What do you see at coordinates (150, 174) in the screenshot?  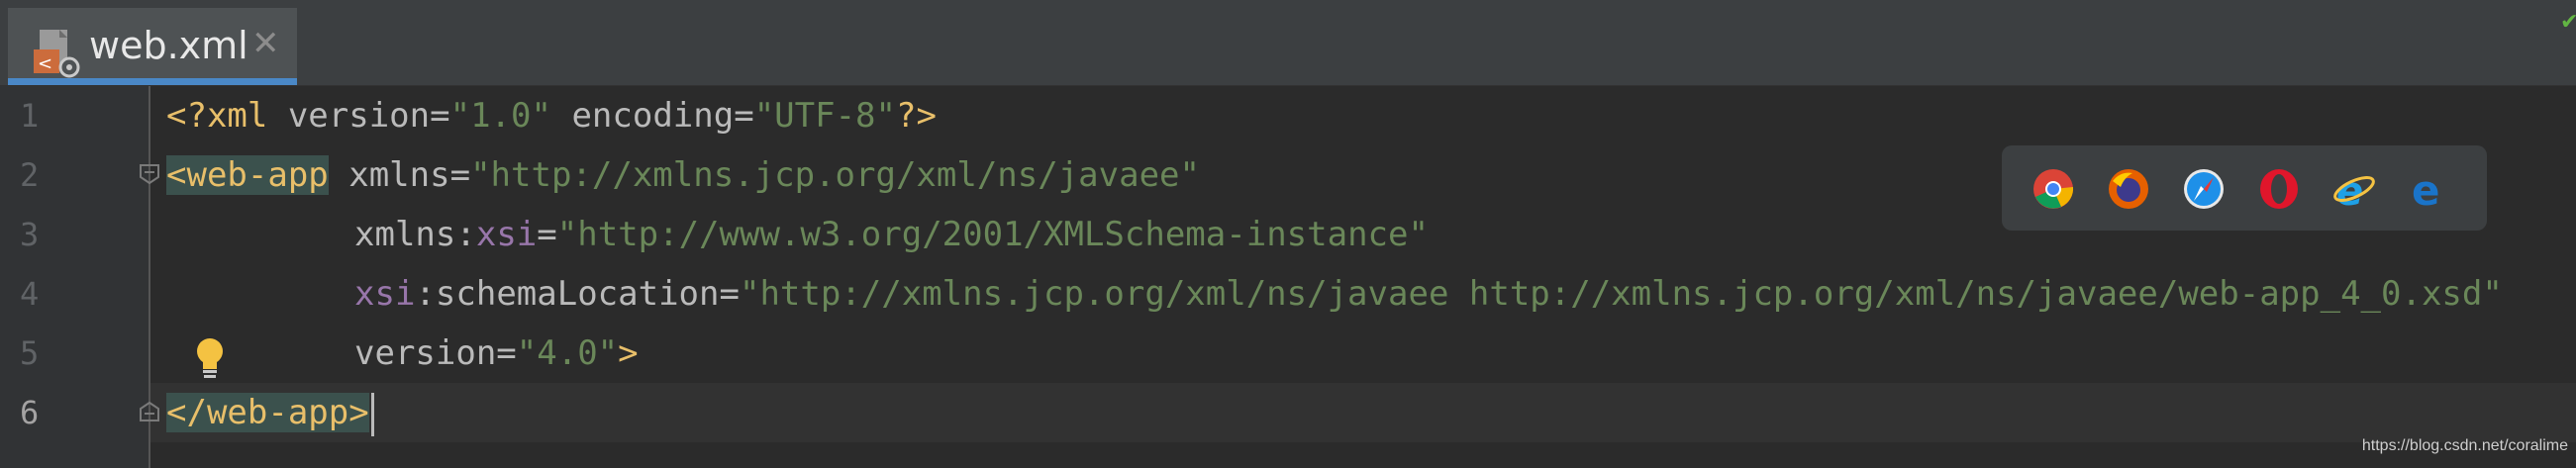 I see `fold-collapse-icon` at bounding box center [150, 174].